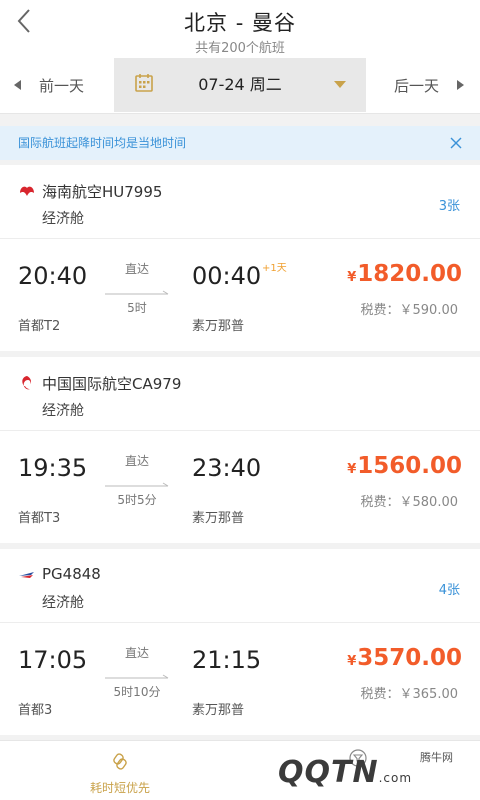 Image resolution: width=480 pixels, height=800 pixels. What do you see at coordinates (120, 761) in the screenshot?
I see `time-sort-icon` at bounding box center [120, 761].